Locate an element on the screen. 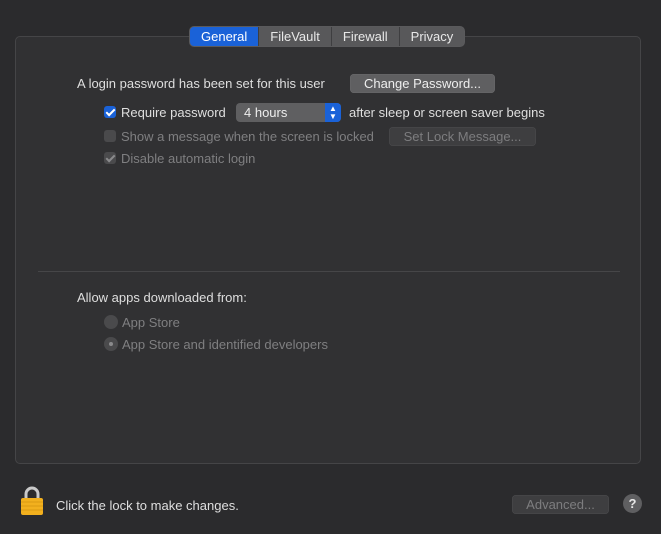 The image size is (661, 534). radio-app-store is located at coordinates (111, 322).